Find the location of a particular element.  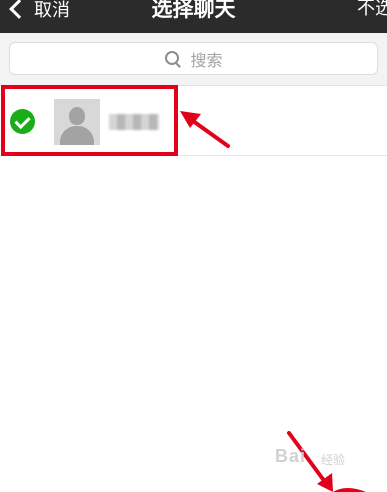

watermark-suffix: 经验 is located at coordinates (333, 460).